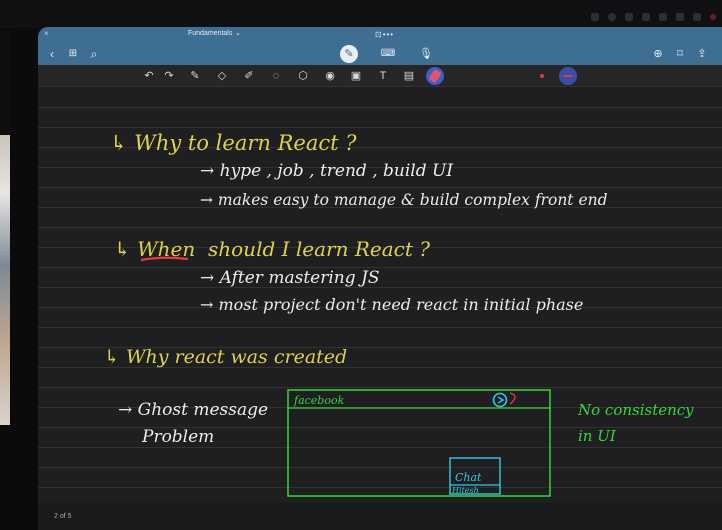 This screenshot has width=722, height=530. What do you see at coordinates (697, 17) in the screenshot?
I see `battery-icon` at bounding box center [697, 17].